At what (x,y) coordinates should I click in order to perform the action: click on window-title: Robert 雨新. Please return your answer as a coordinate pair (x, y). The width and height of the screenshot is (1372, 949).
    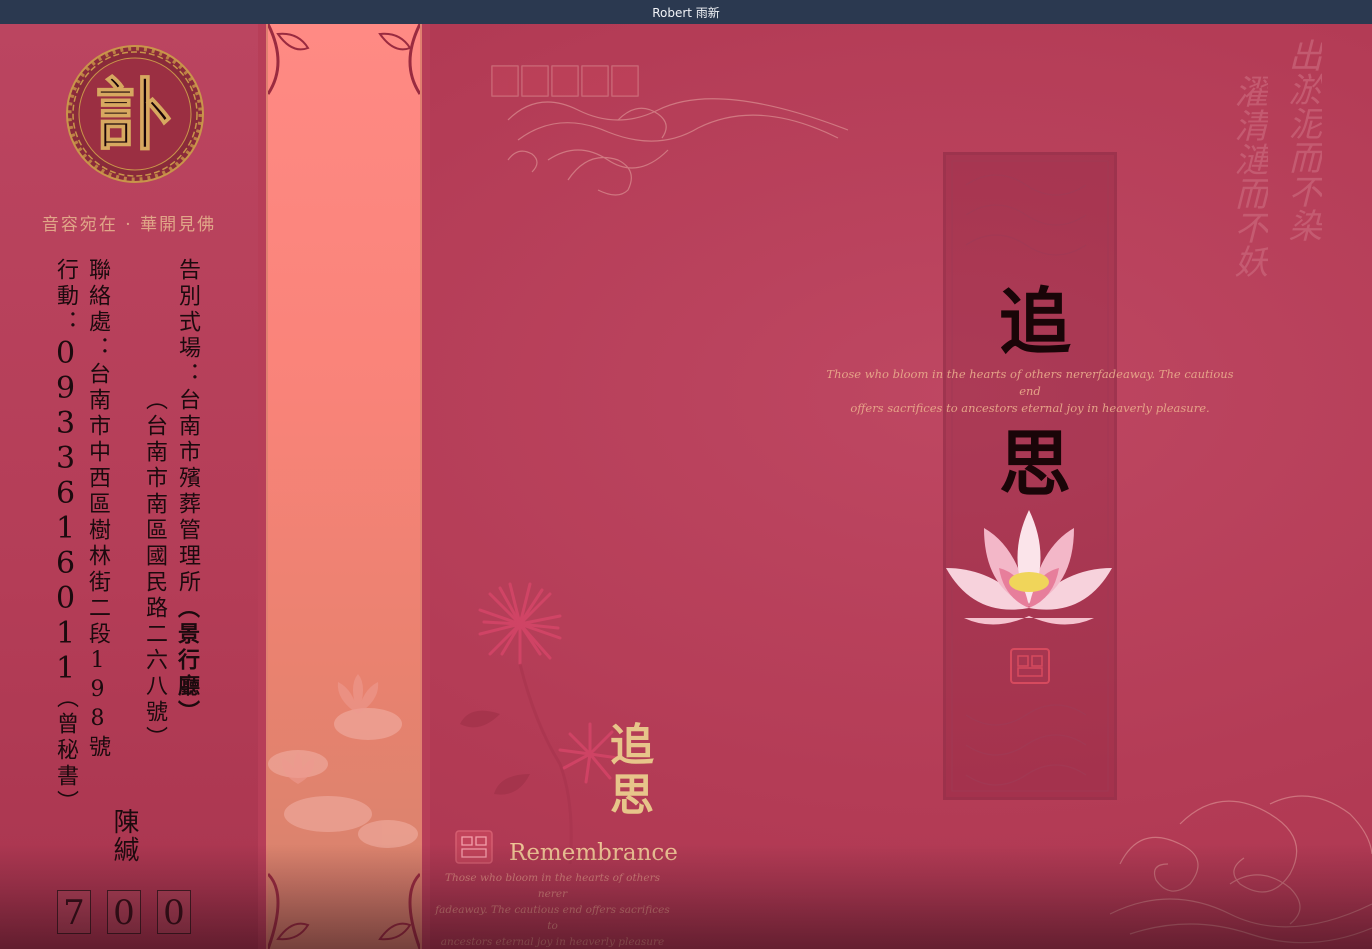
    Looking at the image, I should click on (686, 12).